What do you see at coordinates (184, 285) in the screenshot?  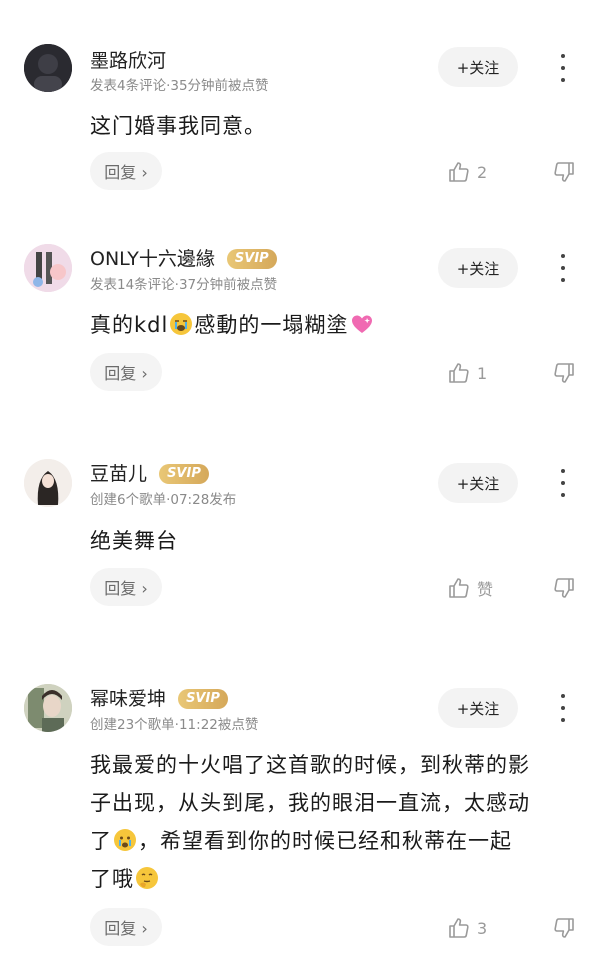 I see `comment-meta: 发表14条评论·37分钟前被点赞` at bounding box center [184, 285].